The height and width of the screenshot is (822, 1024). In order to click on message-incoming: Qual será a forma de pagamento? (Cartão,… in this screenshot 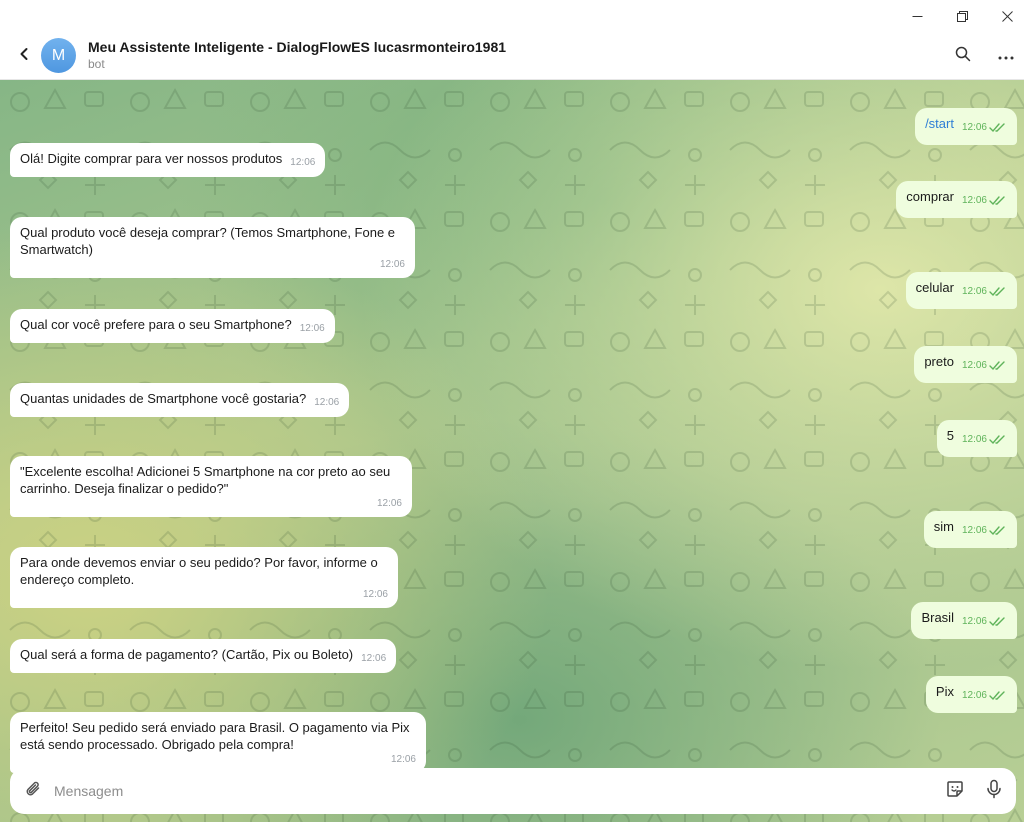, I will do `click(203, 656)`.